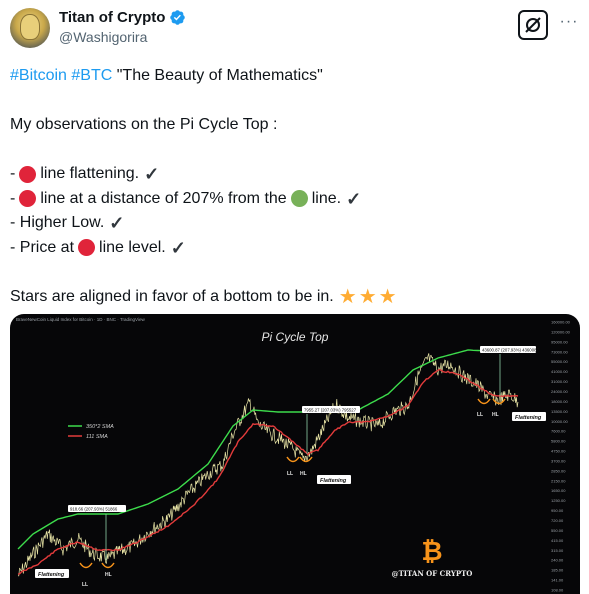 This screenshot has width=589, height=594. I want to click on bullet-2-end: line., so click(326, 198).